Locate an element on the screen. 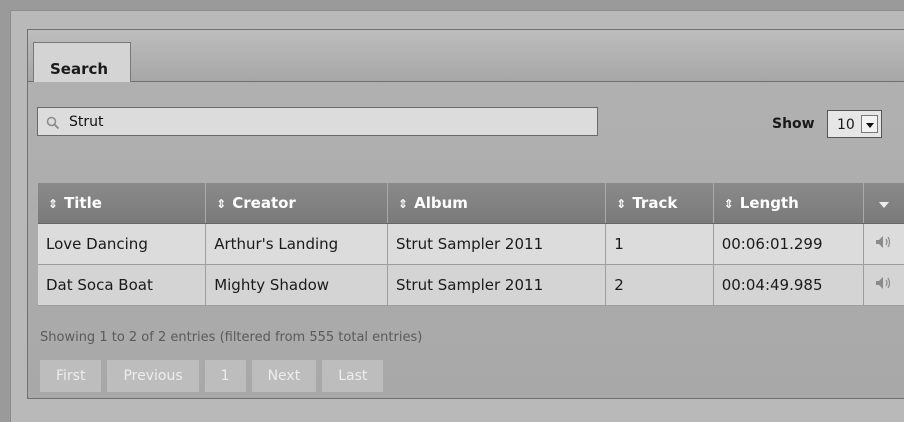 The width and height of the screenshot is (904, 422). search-input is located at coordinates (329, 121).